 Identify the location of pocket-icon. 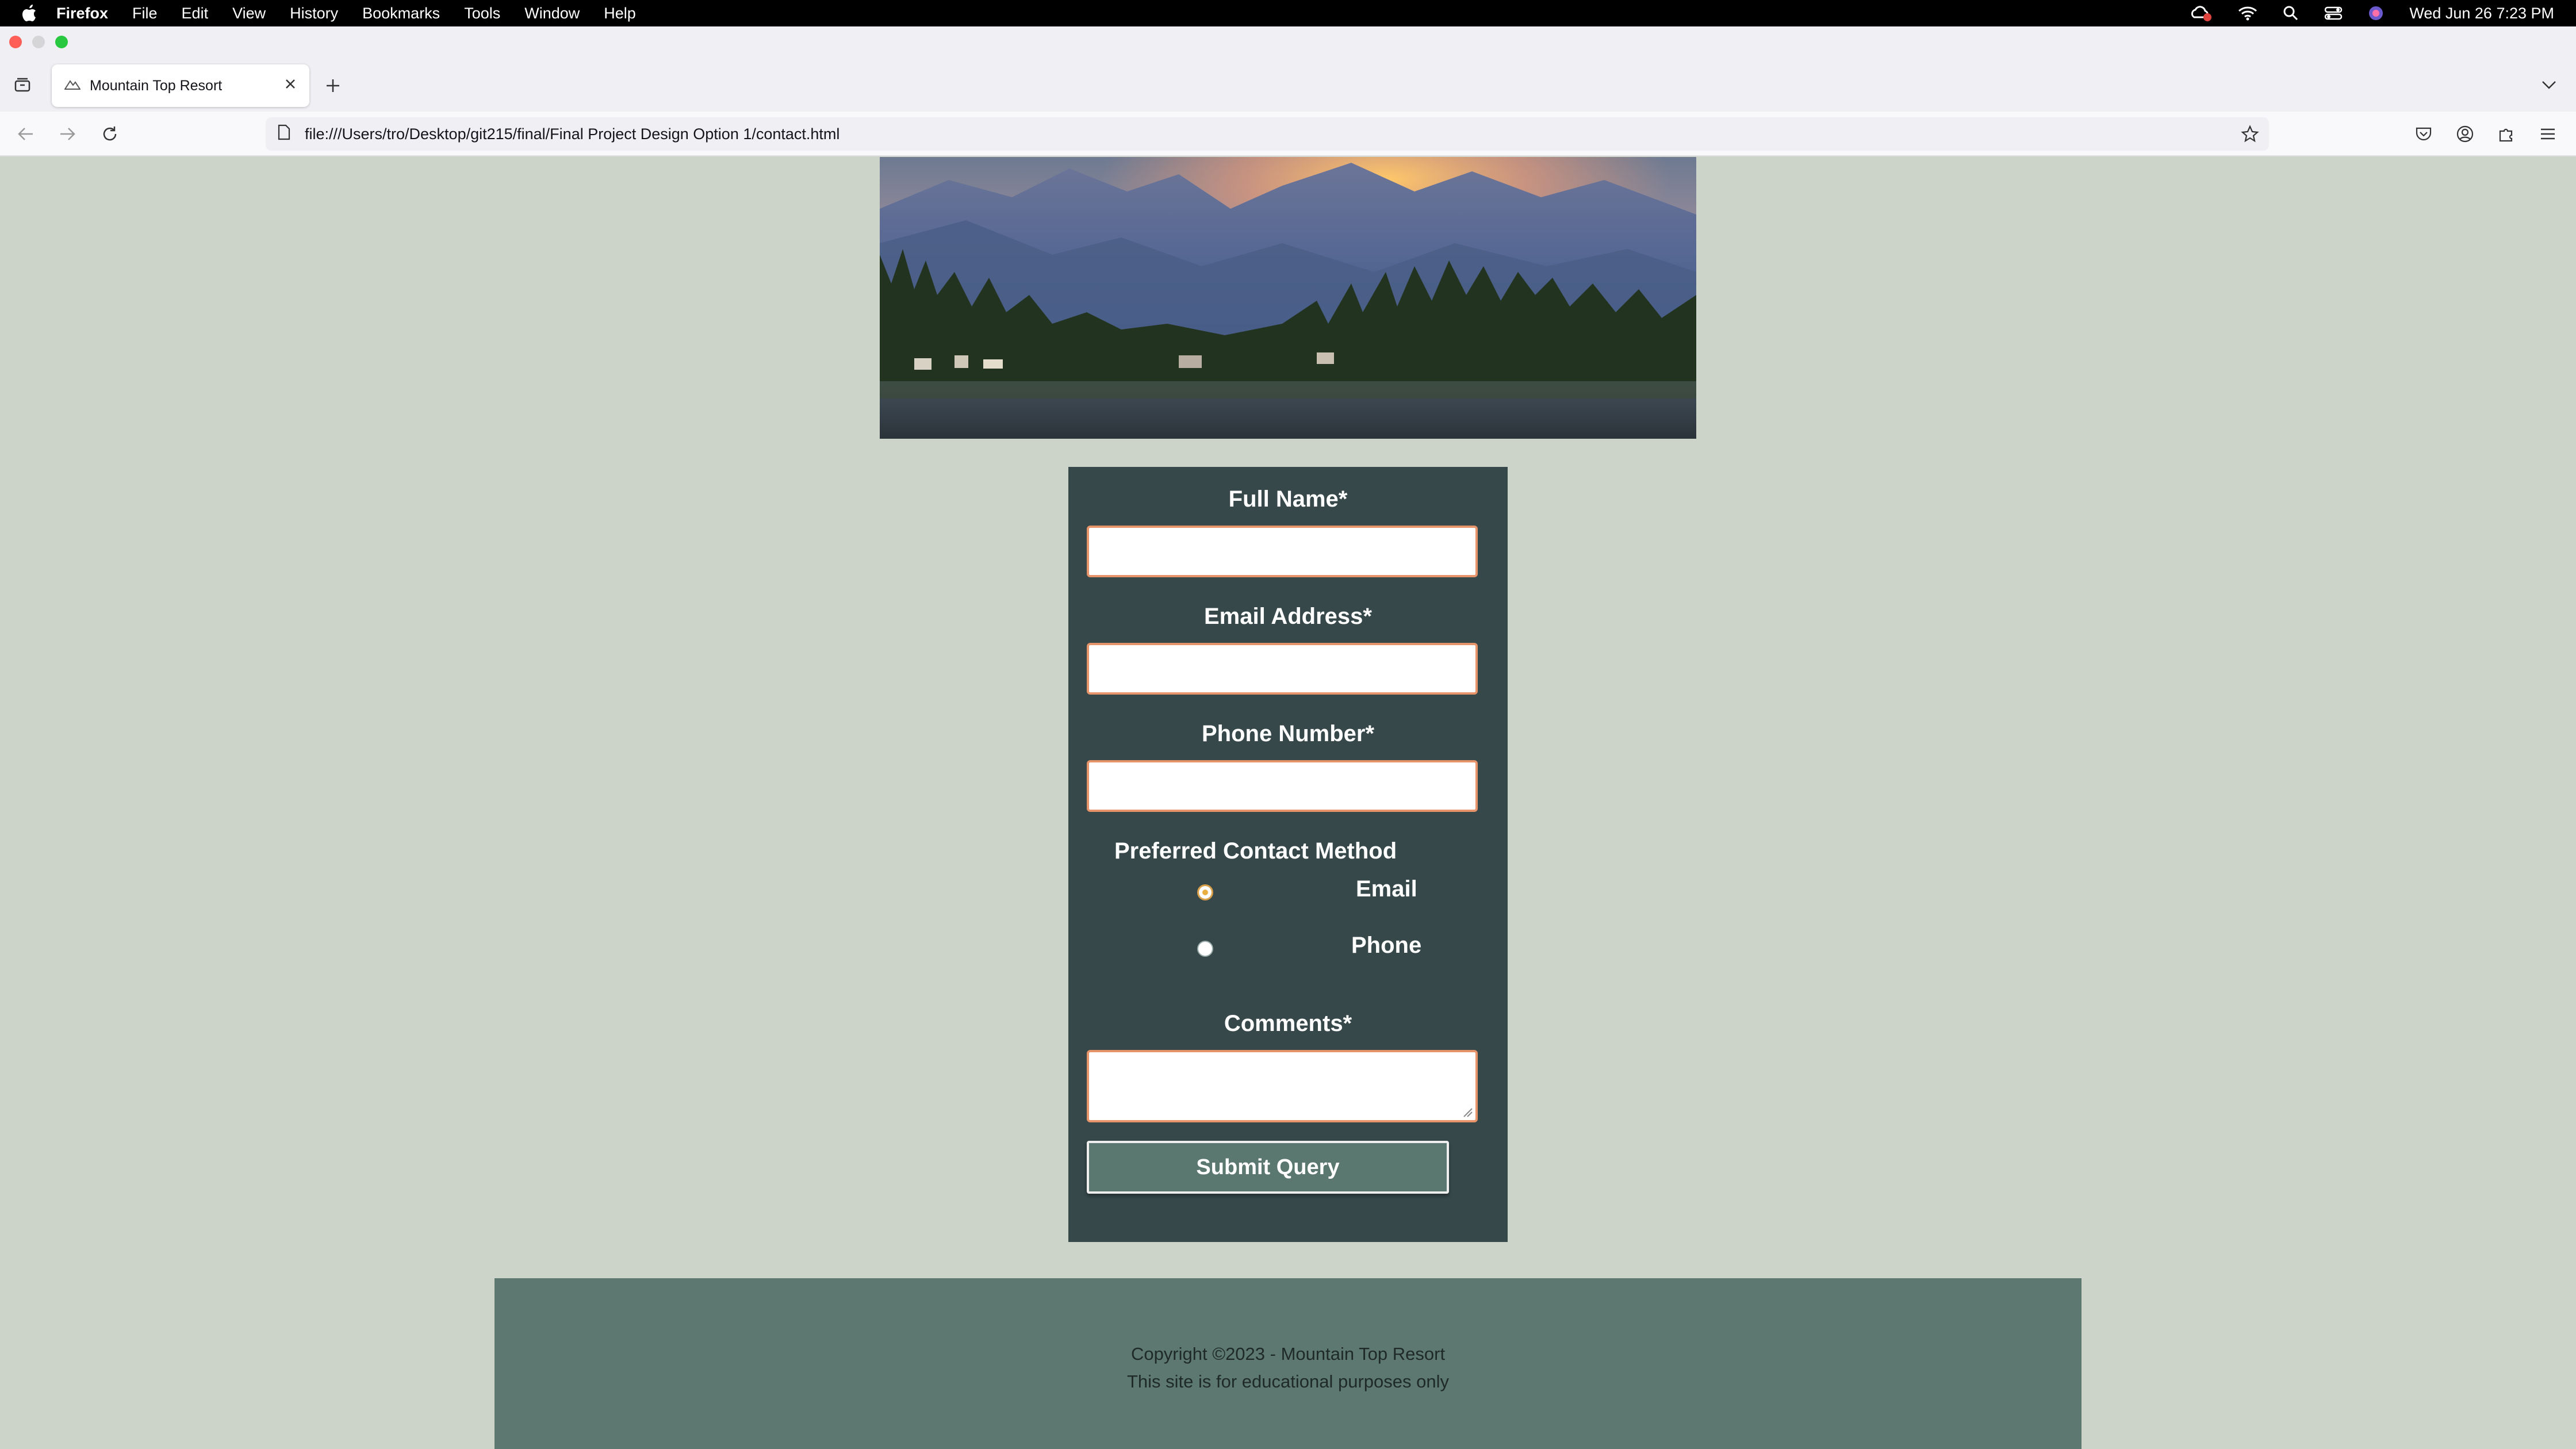
(2423, 134).